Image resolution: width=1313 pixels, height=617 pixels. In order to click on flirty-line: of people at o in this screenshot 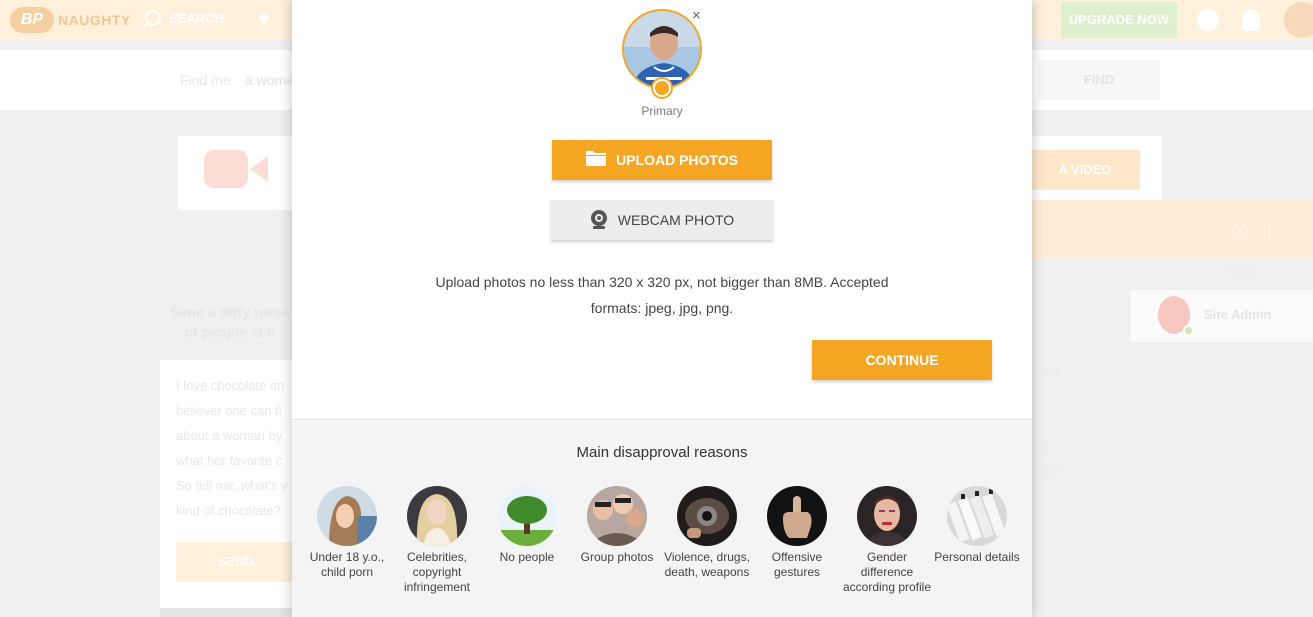, I will do `click(230, 332)`.